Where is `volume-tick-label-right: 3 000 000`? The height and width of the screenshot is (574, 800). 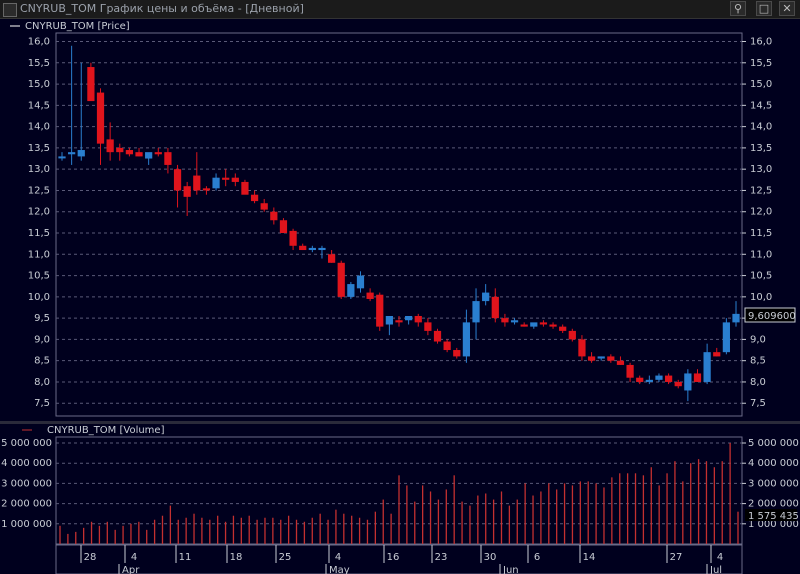
volume-tick-label-right: 3 000 000 is located at coordinates (773, 483).